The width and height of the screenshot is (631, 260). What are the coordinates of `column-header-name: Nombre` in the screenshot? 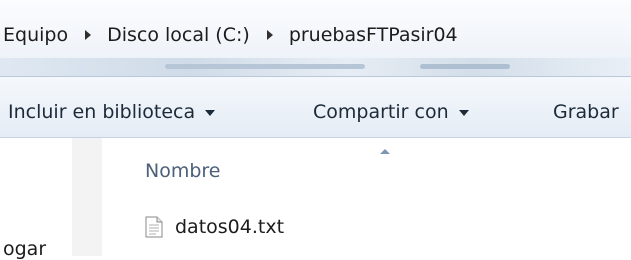 It's located at (183, 171).